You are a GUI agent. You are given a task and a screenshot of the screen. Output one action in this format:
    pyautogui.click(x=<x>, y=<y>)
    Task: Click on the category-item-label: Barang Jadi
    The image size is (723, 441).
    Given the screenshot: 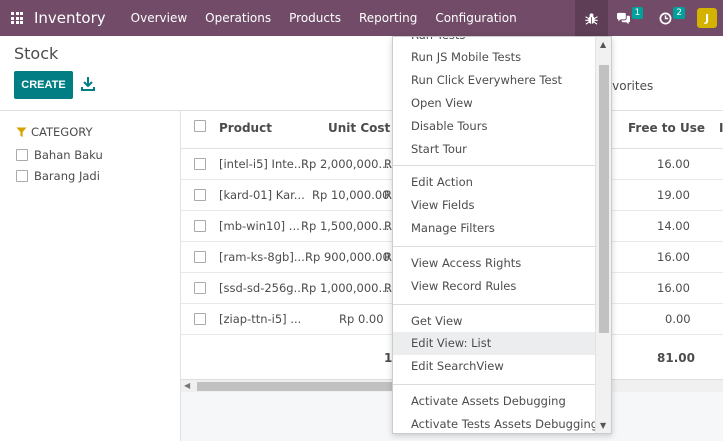 What is the action you would take?
    pyautogui.click(x=67, y=176)
    